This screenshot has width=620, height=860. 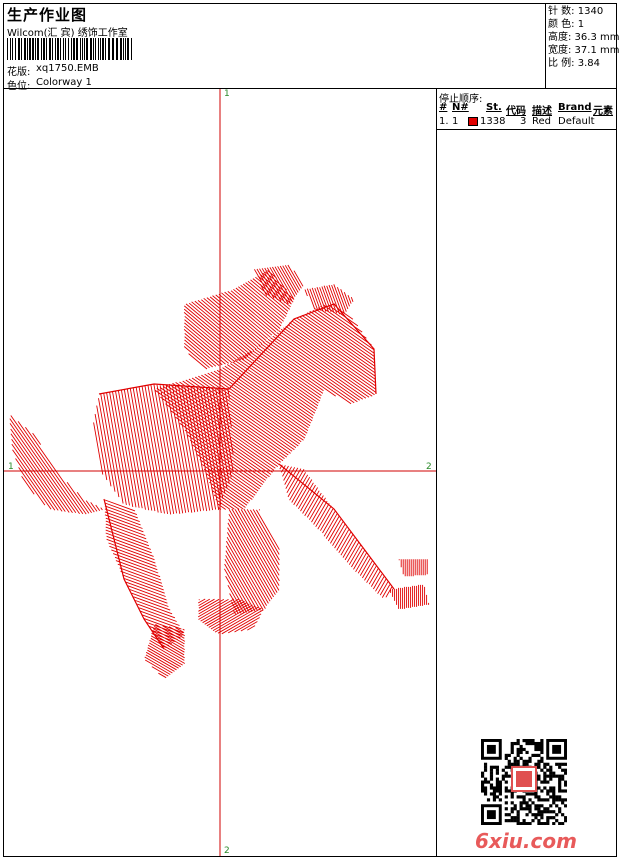 I want to click on qr-finder, so click(x=557, y=749).